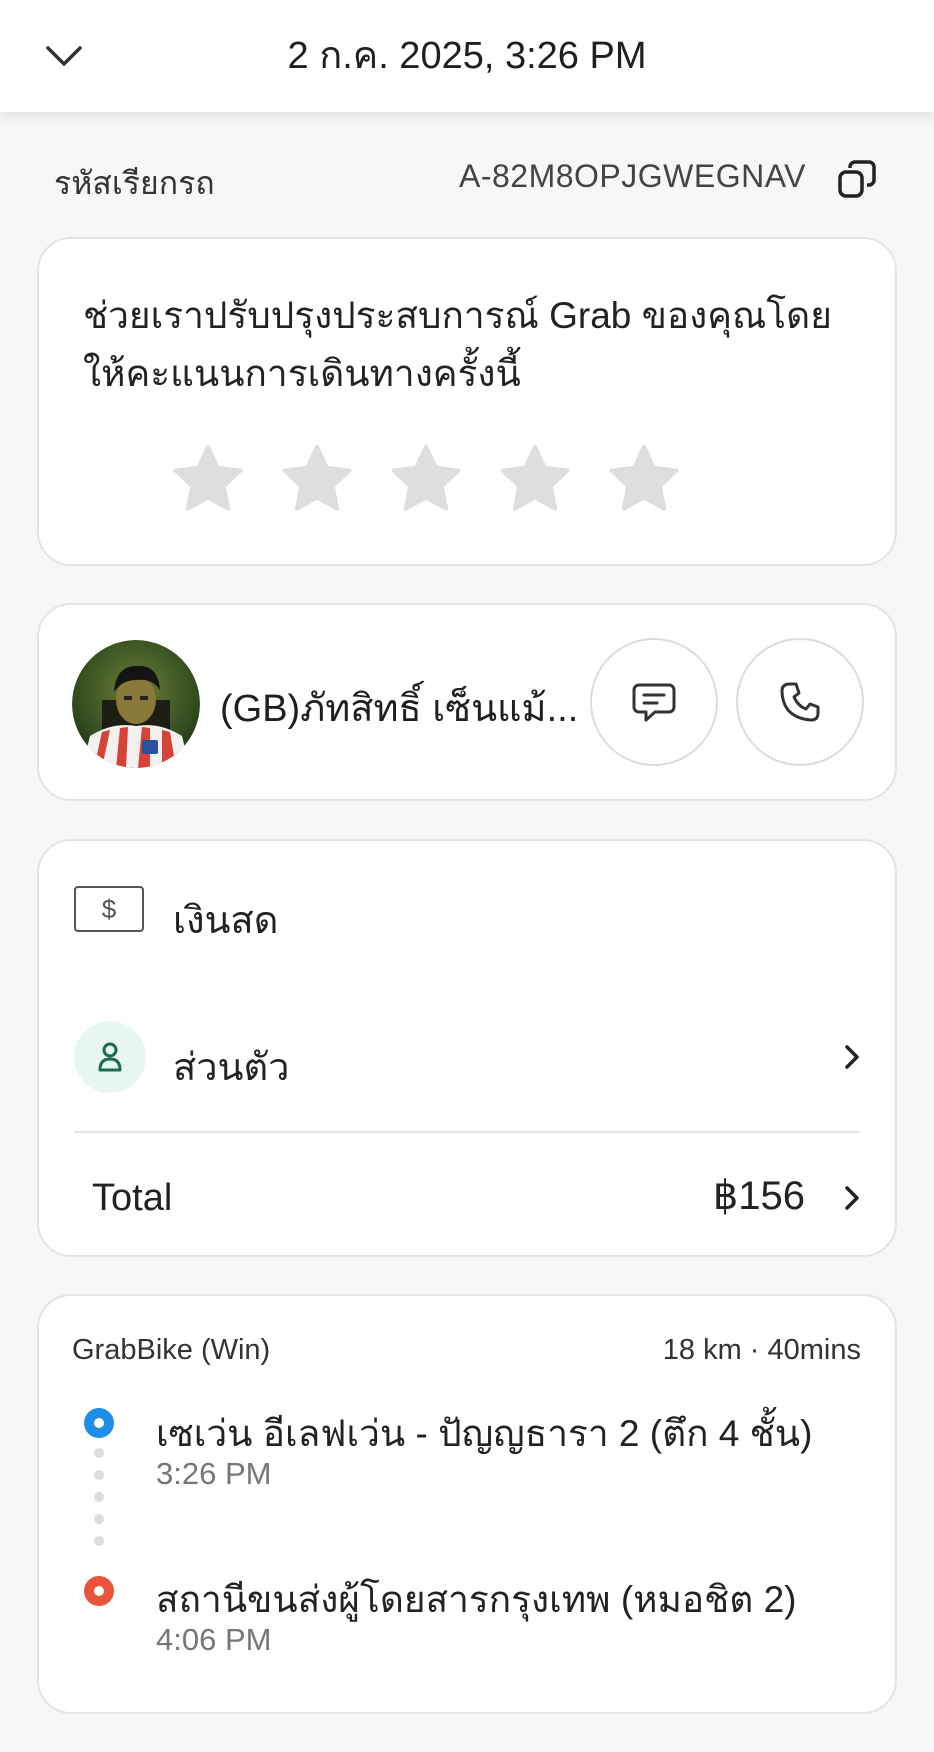 Image resolution: width=934 pixels, height=1752 pixels. I want to click on page-title: 2 ก.ค. 2025, 3:26 PM, so click(467, 56).